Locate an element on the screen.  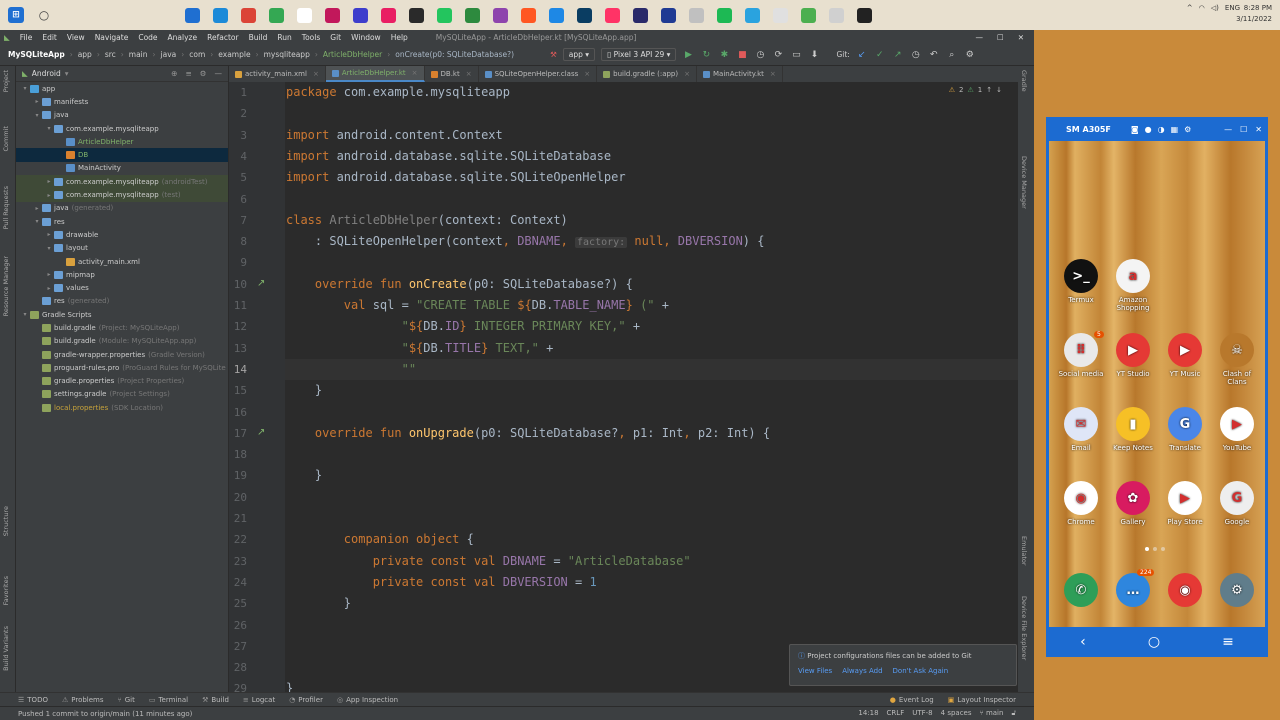
keyboard-icon: ▦ is located at coordinates (1175, 129).